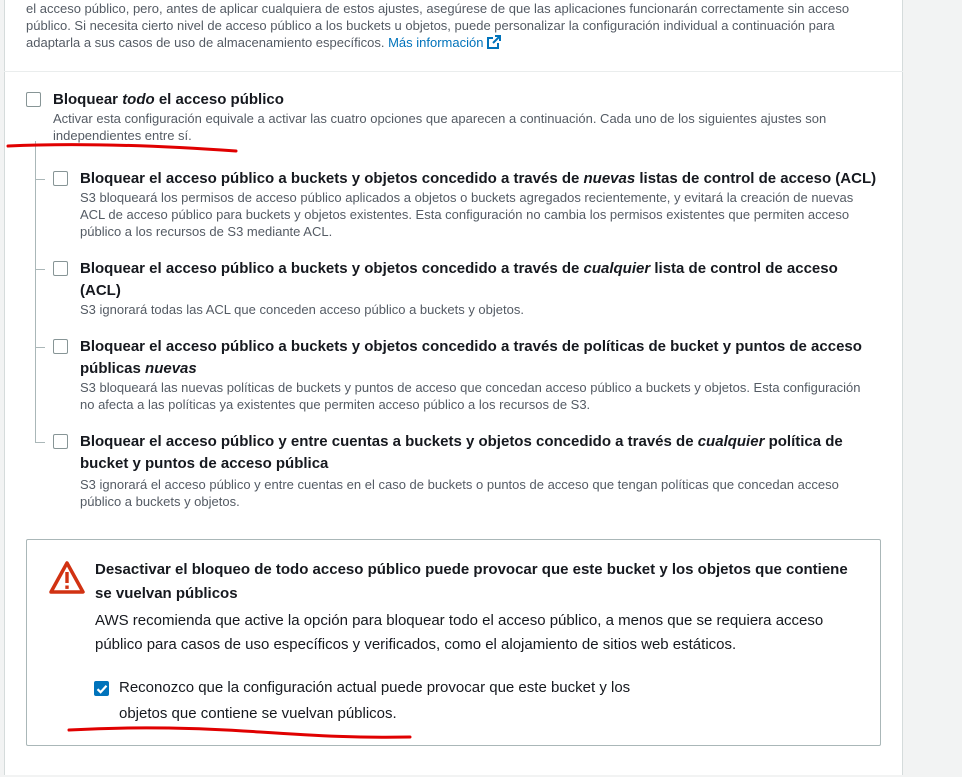  Describe the element at coordinates (453, 71) in the screenshot. I see `section-divider` at that location.